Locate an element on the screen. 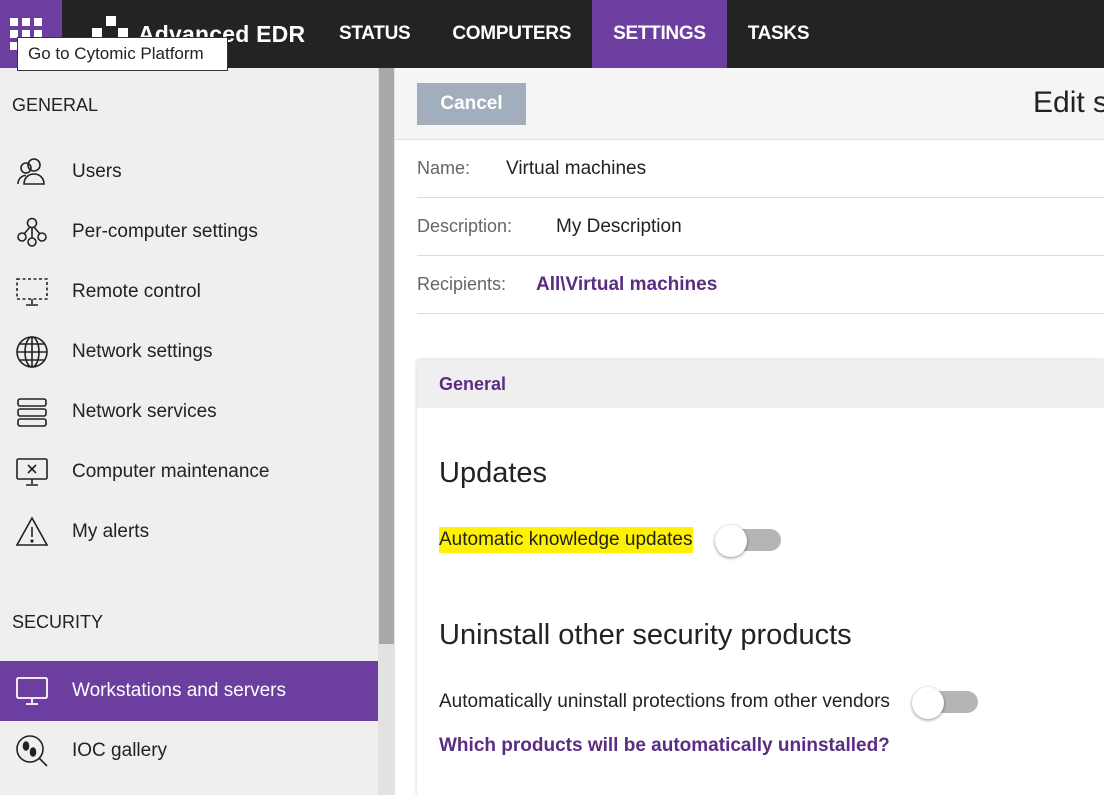  users-icon is located at coordinates (32, 172).